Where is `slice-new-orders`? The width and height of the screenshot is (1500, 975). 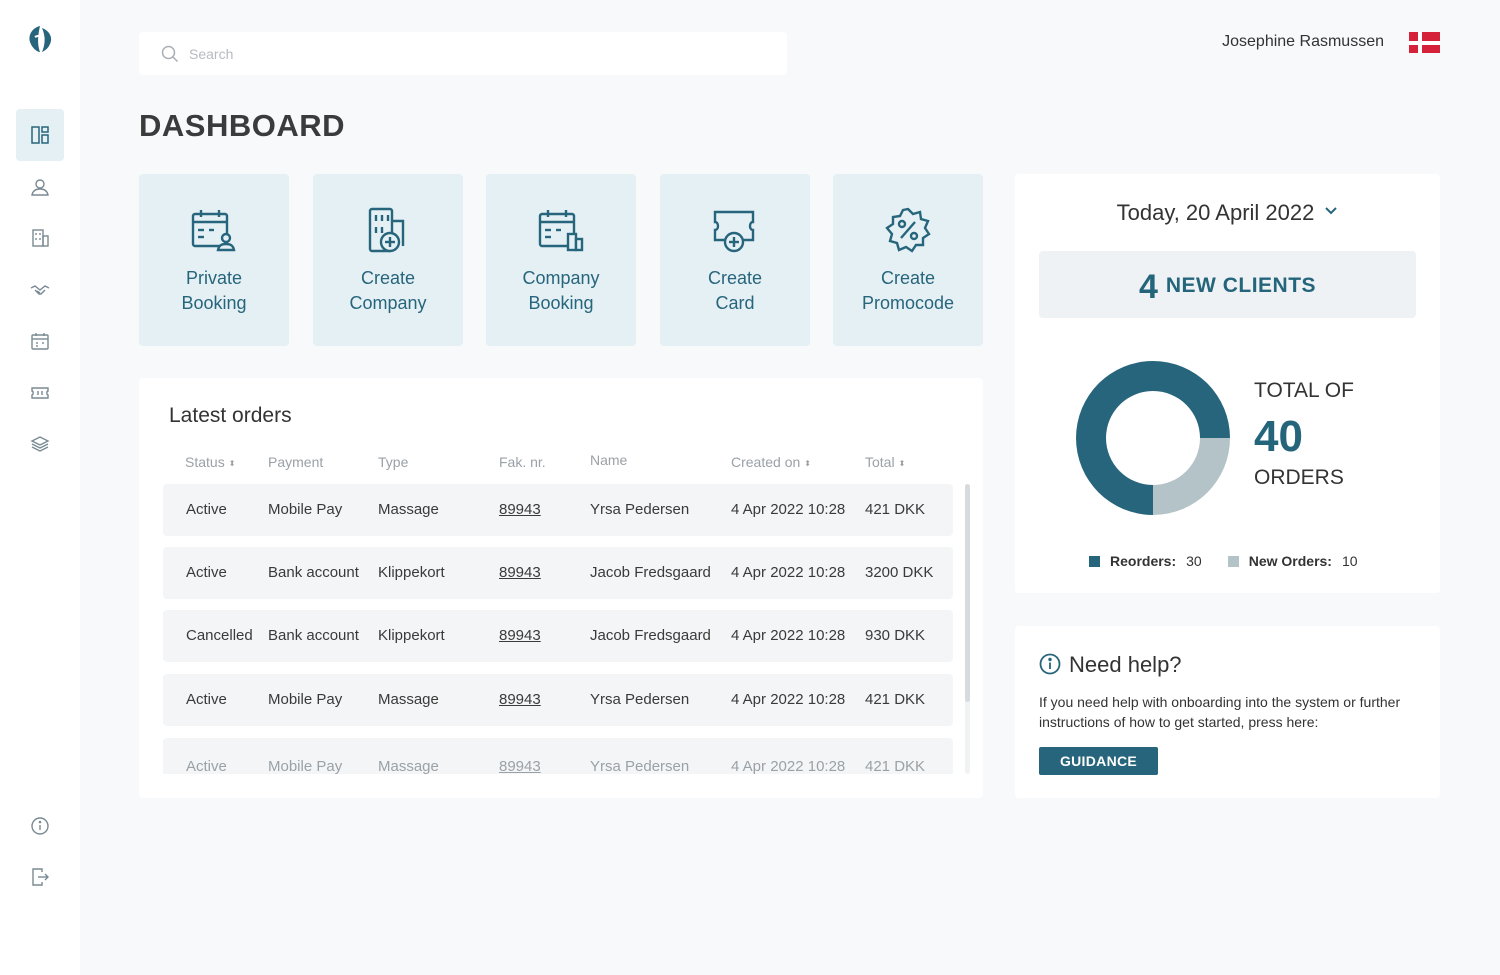 slice-new-orders is located at coordinates (1191, 476).